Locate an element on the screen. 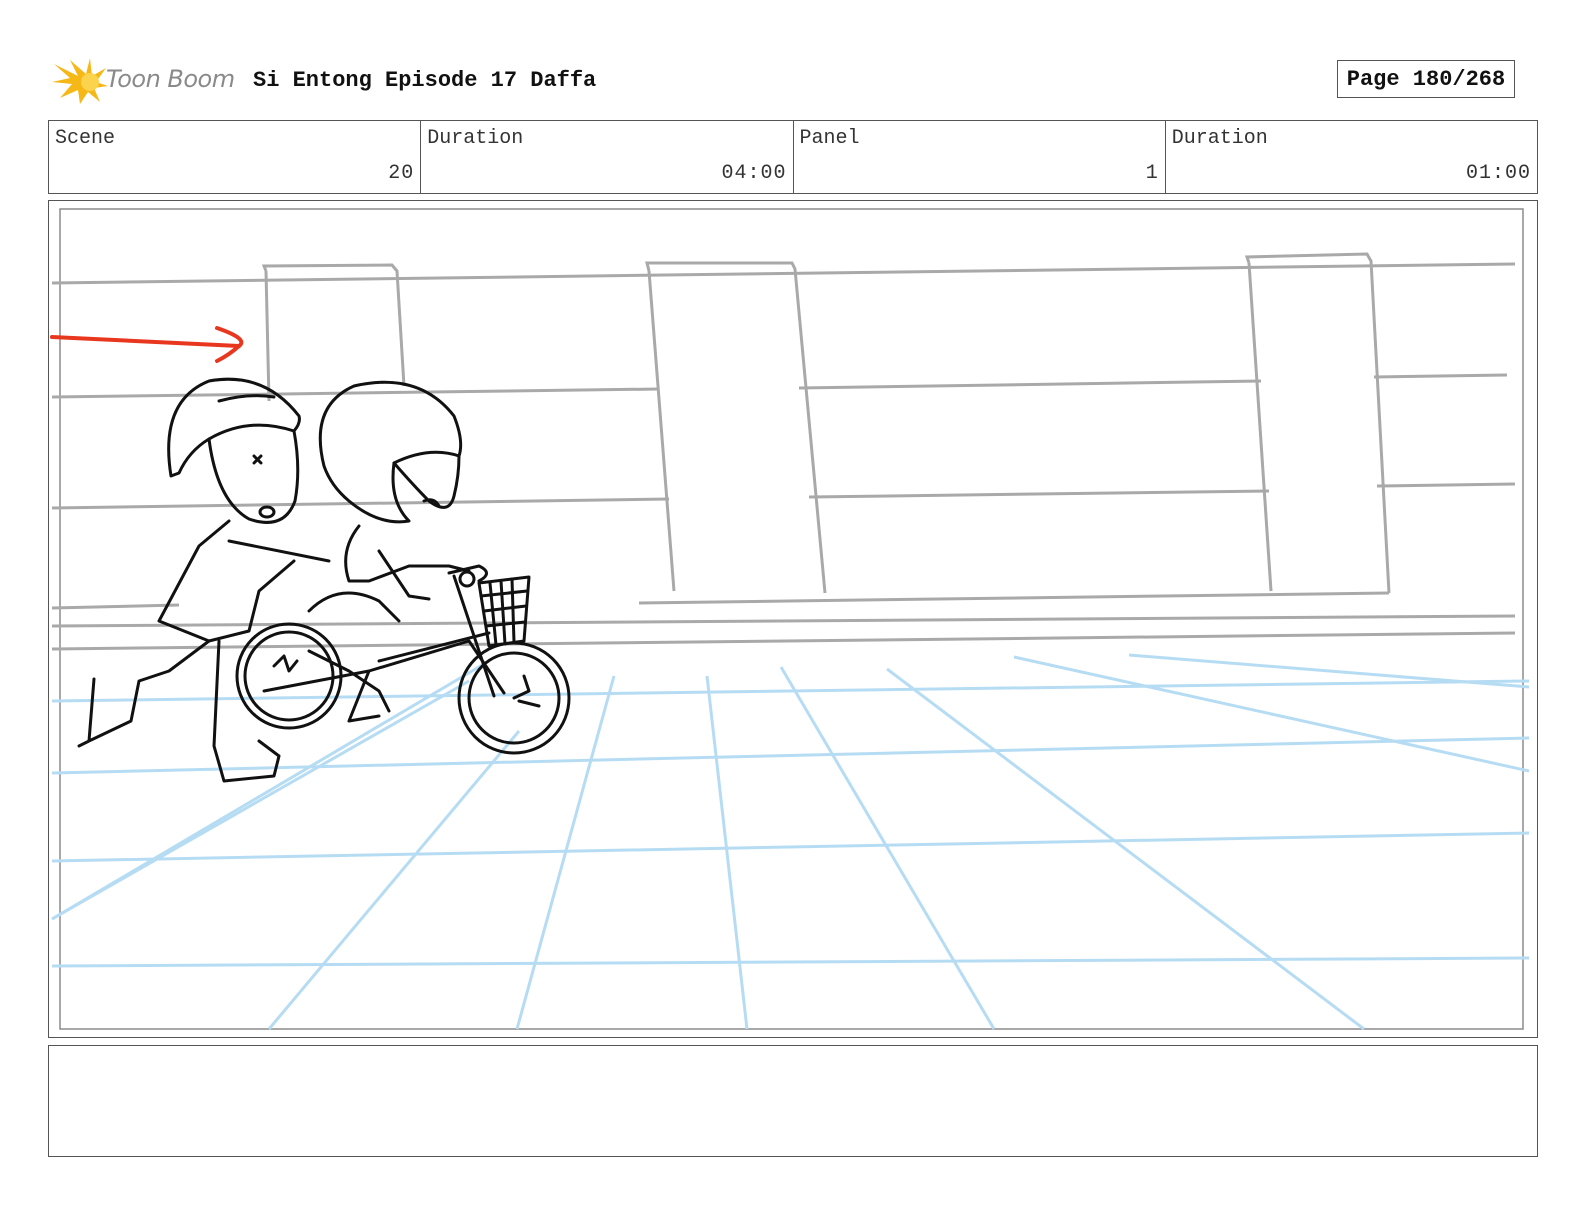  toon-boom-logo: Toon Boom is located at coordinates (145, 80).